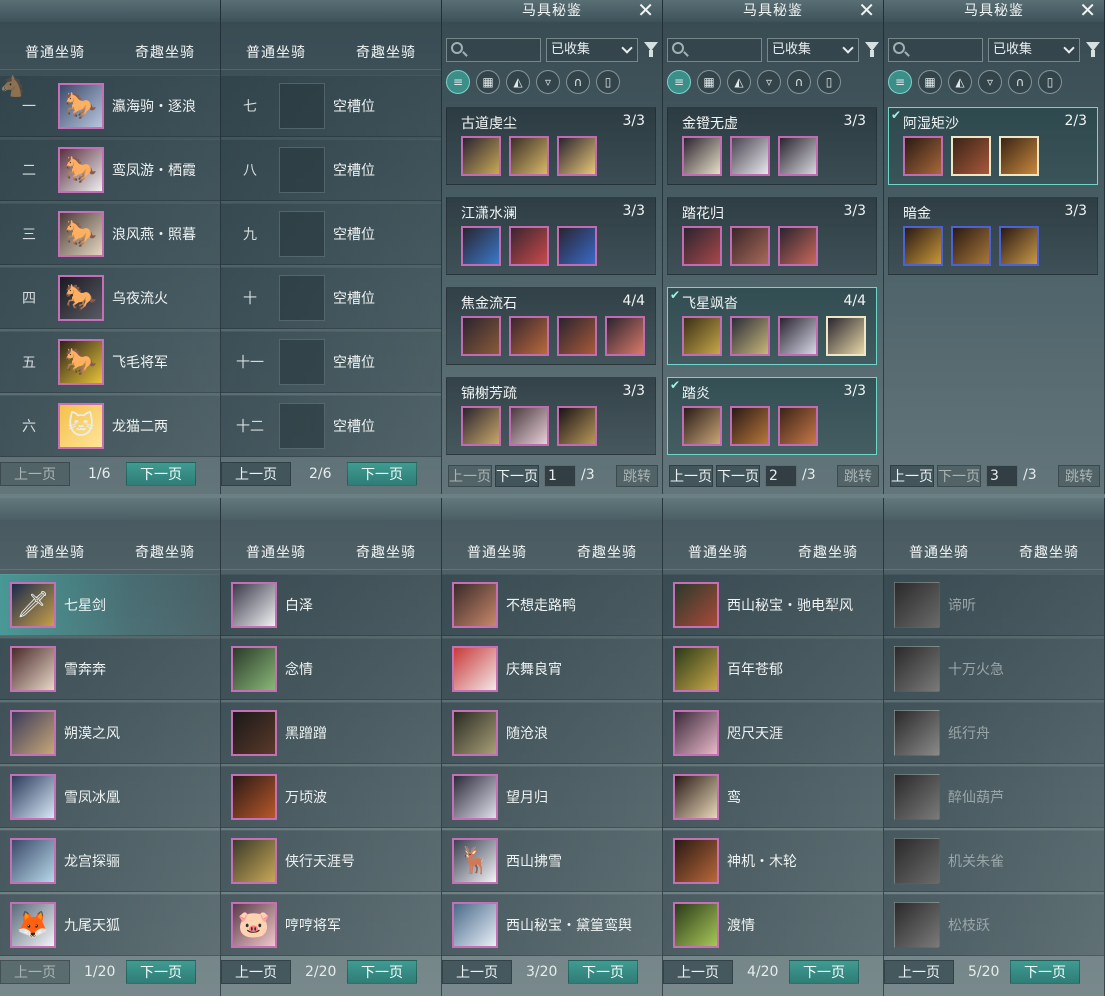 Image resolution: width=1105 pixels, height=996 pixels. What do you see at coordinates (552, 605) in the screenshot?
I see `mount-list-item: 不想走路鸭` at bounding box center [552, 605].